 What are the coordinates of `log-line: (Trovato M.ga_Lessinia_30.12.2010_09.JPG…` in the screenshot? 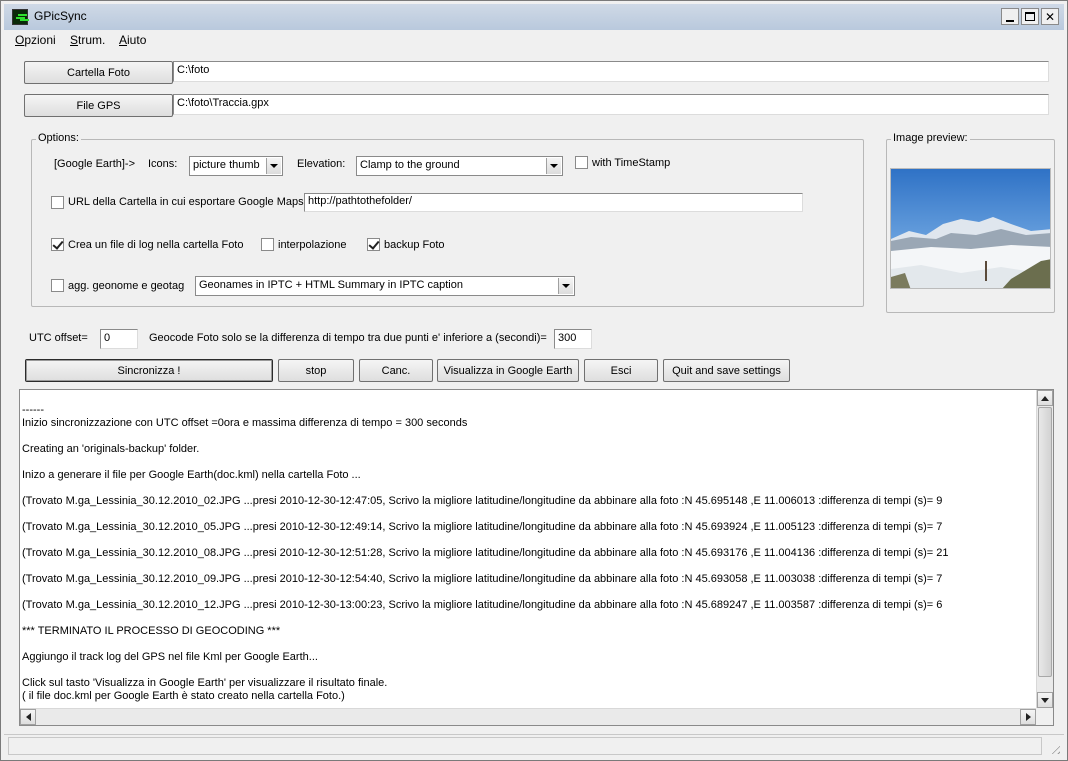 It's located at (482, 579).